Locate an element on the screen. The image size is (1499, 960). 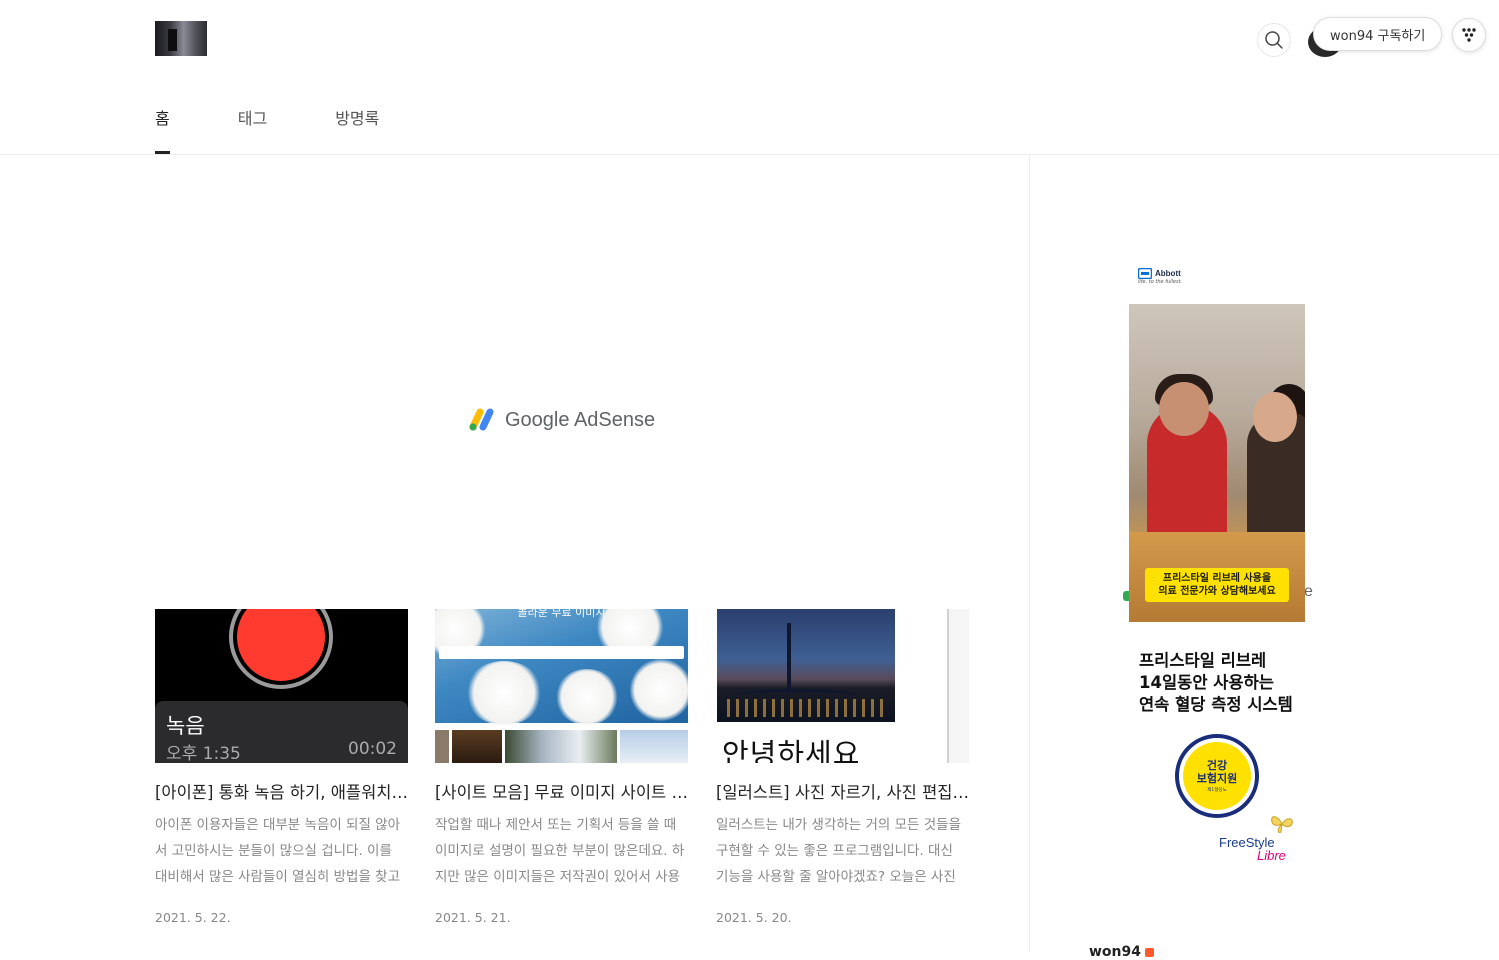
ad-photo: 프리스타일 리브레 사용을 의료 전문가와 상담해보세요 is located at coordinates (1217, 463).